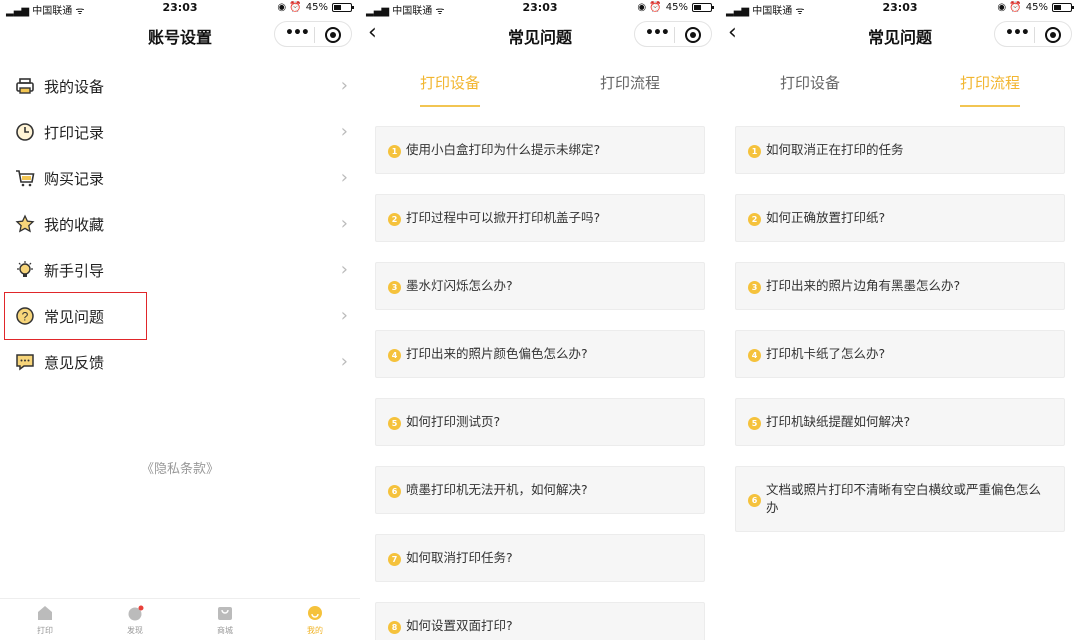 This screenshot has width=1080, height=640. Describe the element at coordinates (180, 132) in the screenshot. I see `settings-menu-item: 打印记录 ›` at that location.